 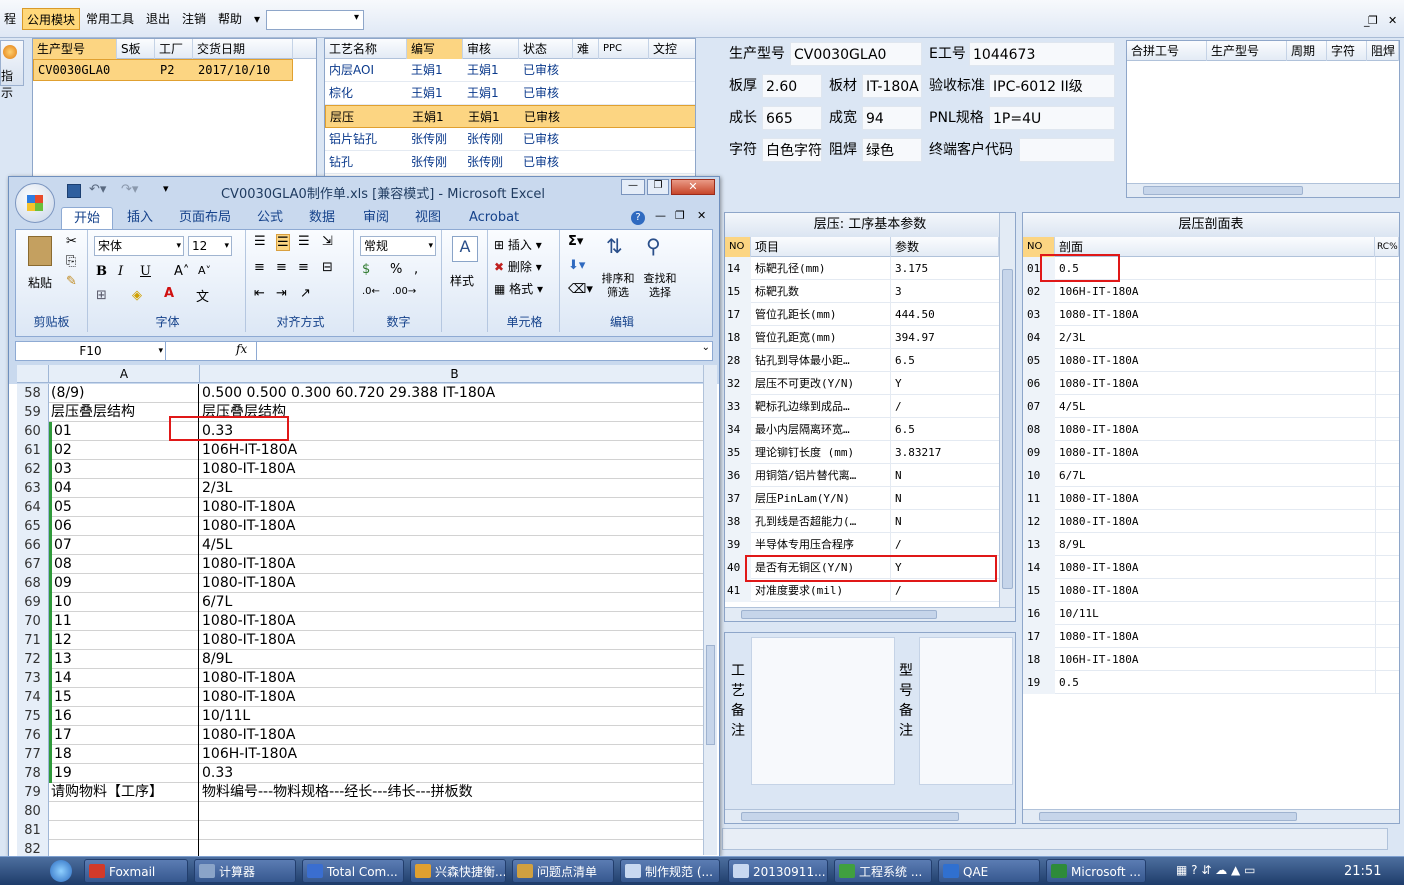 What do you see at coordinates (1167, 51) in the screenshot?
I see `col-header-merge-no: 合拼工号` at bounding box center [1167, 51].